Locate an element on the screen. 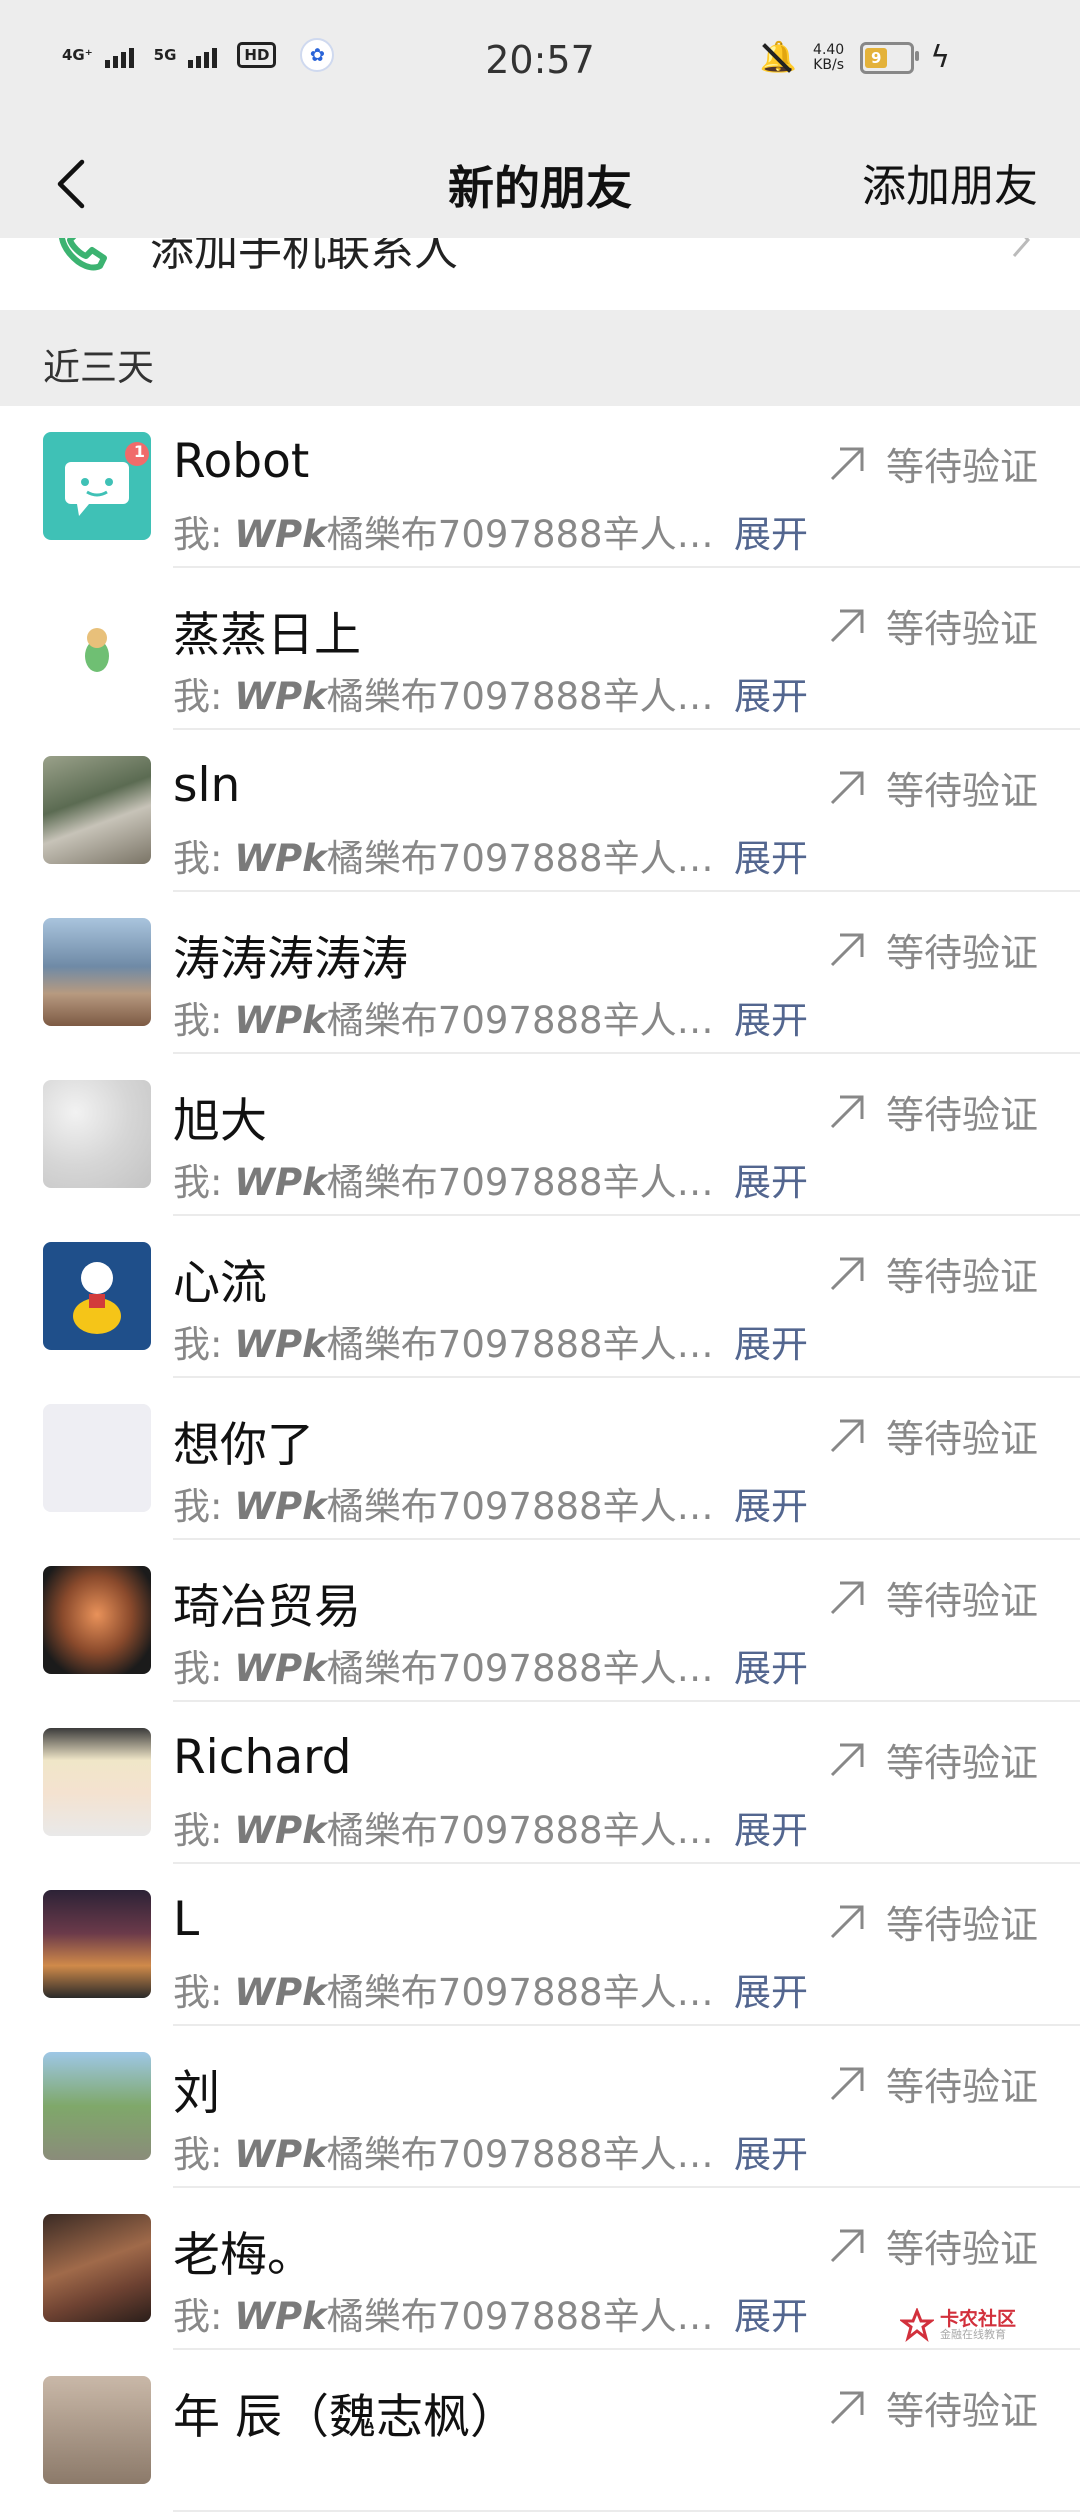 The width and height of the screenshot is (1080, 2512). contact-name: 老梅。 is located at coordinates (243, 2255).